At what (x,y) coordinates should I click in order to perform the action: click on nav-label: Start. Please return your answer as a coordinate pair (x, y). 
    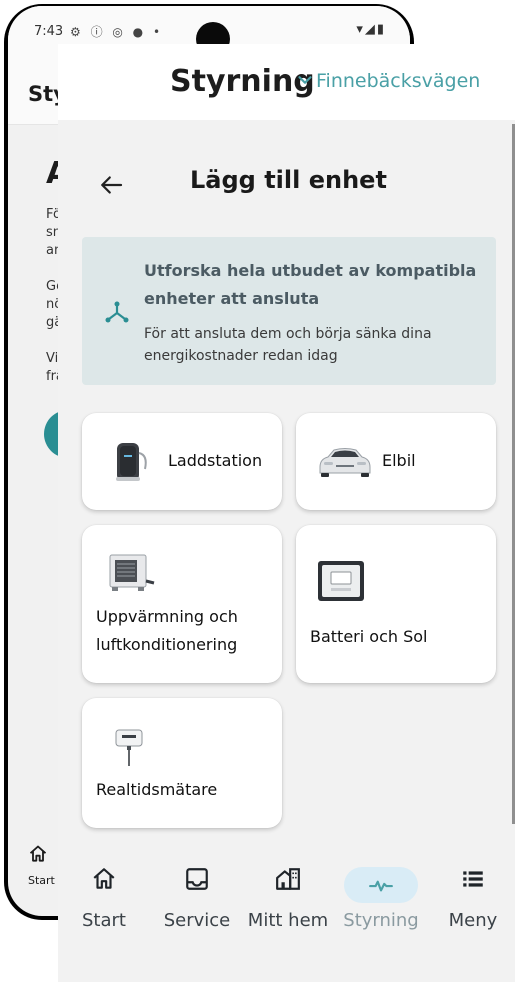
    Looking at the image, I should click on (104, 920).